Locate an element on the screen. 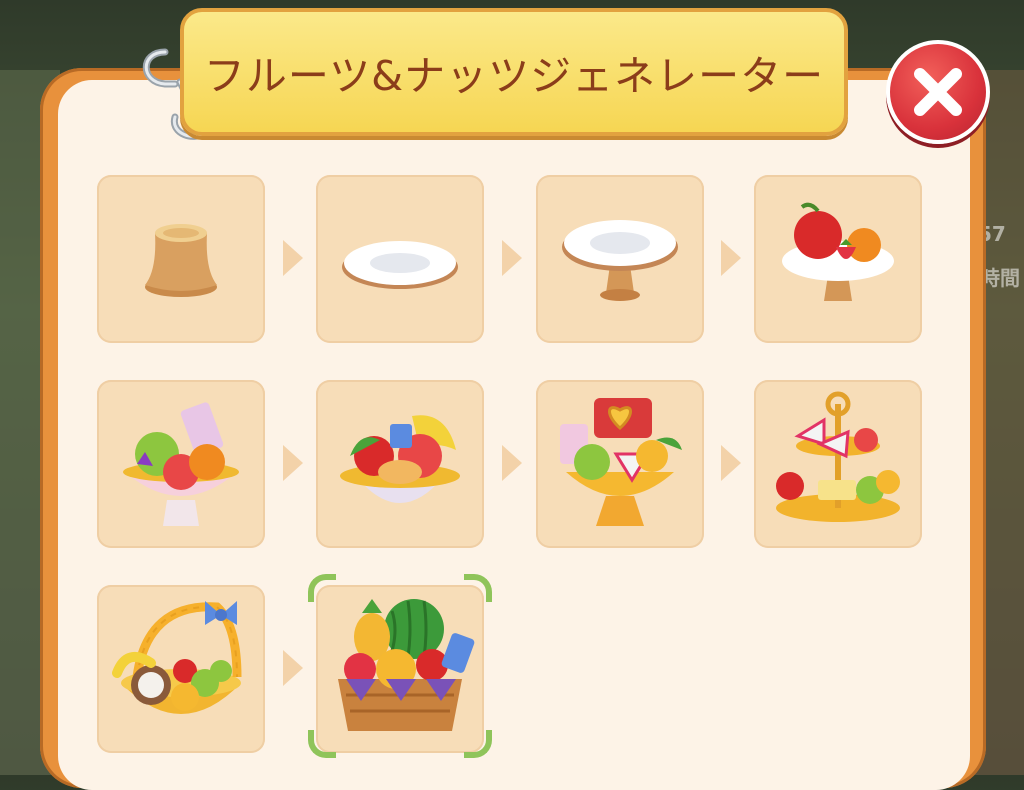 The height and width of the screenshot is (790, 1024). background-time: 時間 is located at coordinates (1000, 278).